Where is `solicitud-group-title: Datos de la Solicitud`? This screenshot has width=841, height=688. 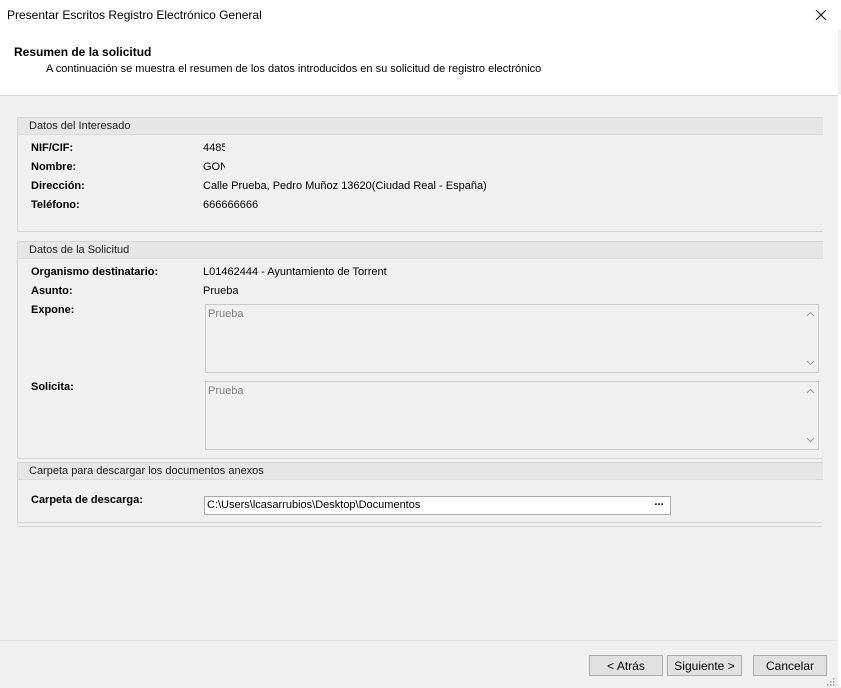
solicitud-group-title: Datos de la Solicitud is located at coordinates (420, 250).